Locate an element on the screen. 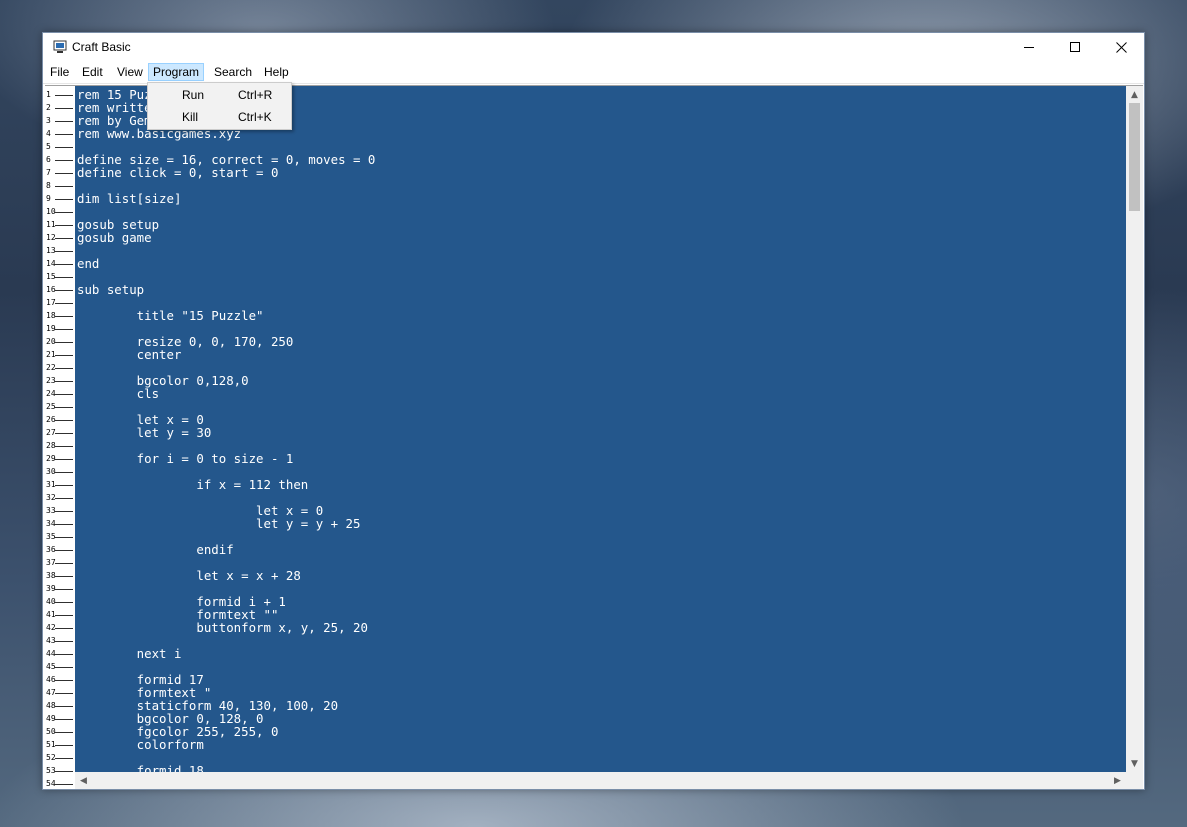 This screenshot has height=827, width=1187. line-number-label: 3 is located at coordinates (48, 120).